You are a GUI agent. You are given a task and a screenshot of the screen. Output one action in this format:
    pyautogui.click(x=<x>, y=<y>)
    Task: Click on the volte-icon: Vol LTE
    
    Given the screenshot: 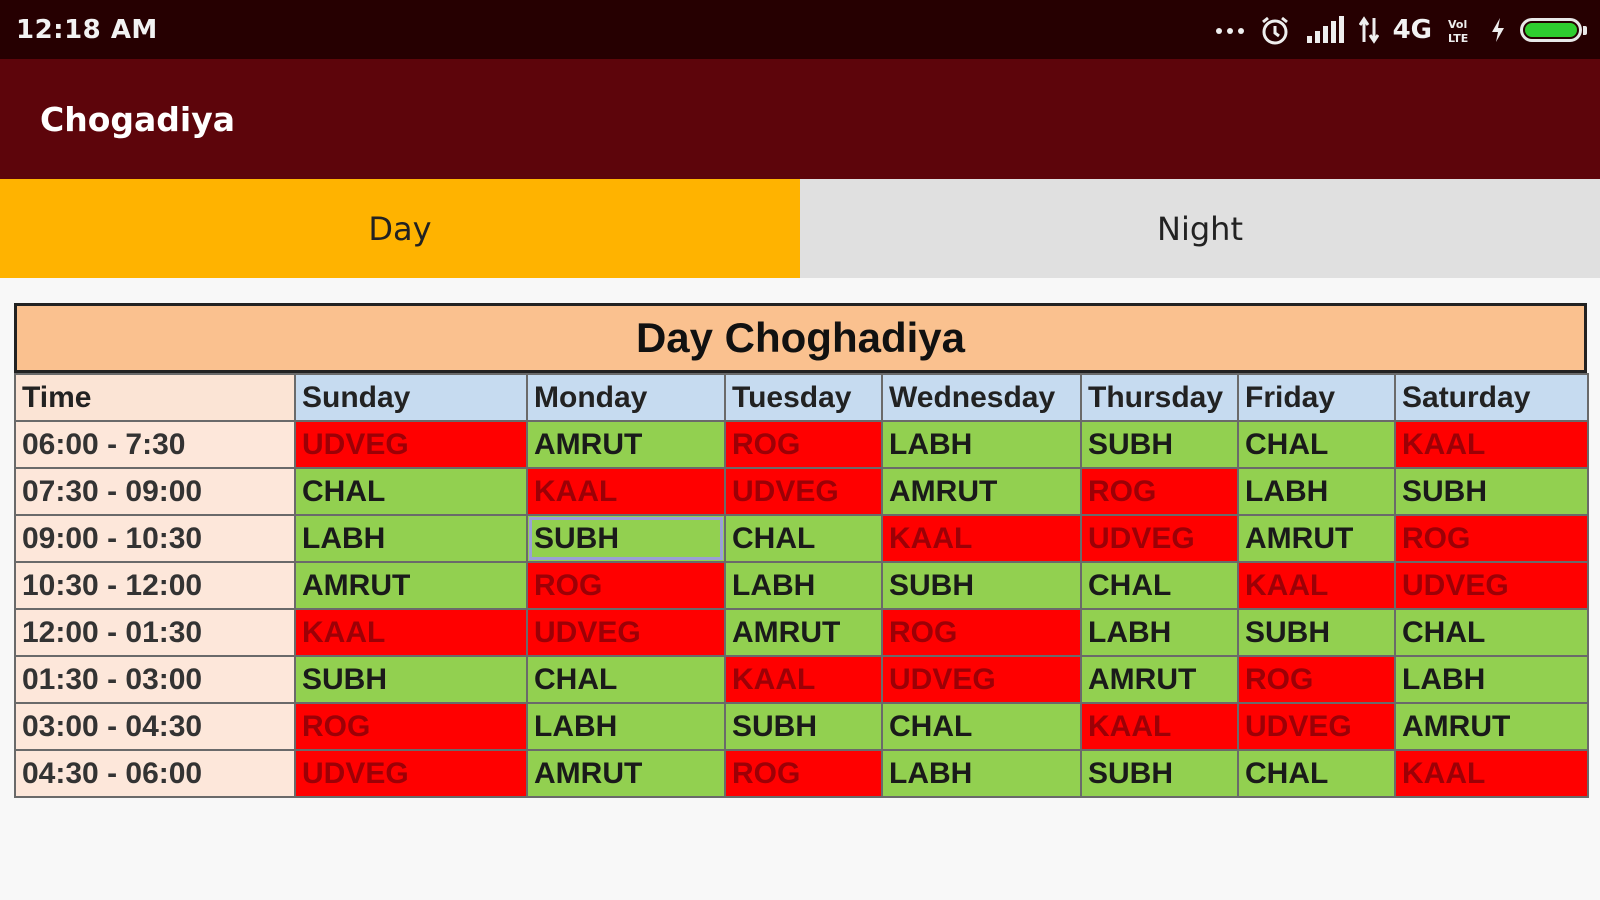 What is the action you would take?
    pyautogui.click(x=1461, y=30)
    